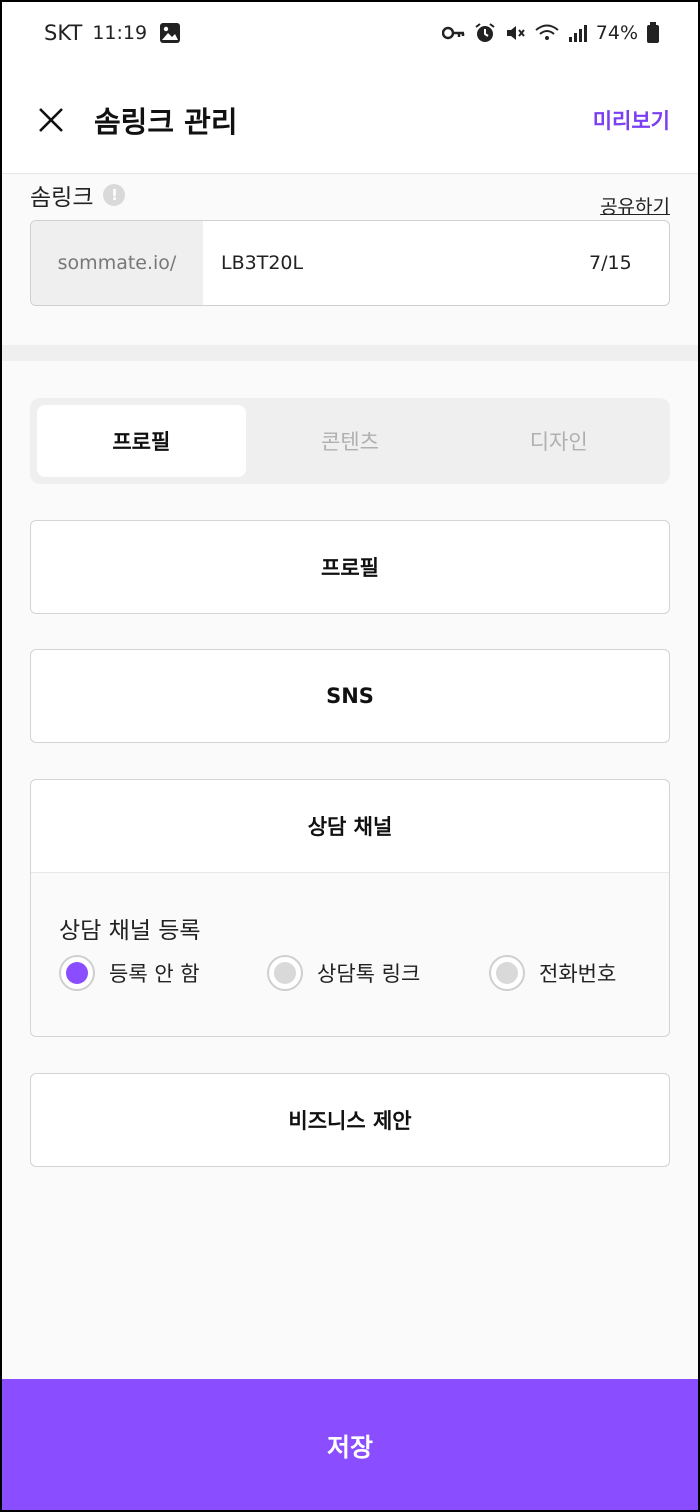 The height and width of the screenshot is (1512, 700). I want to click on profile-card: 프로필, so click(350, 567).